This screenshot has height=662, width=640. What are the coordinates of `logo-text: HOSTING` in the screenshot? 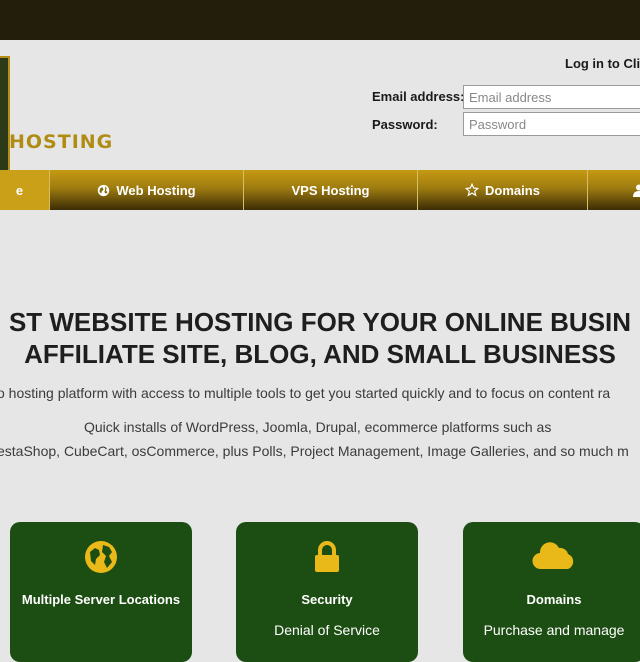 It's located at (61, 142).